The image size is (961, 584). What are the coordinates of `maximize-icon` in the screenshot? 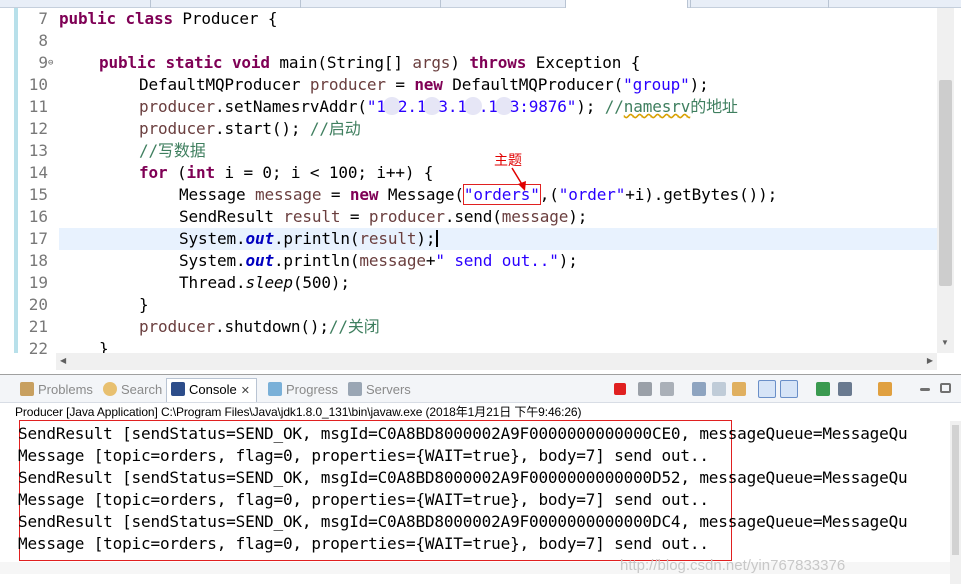 It's located at (945, 388).